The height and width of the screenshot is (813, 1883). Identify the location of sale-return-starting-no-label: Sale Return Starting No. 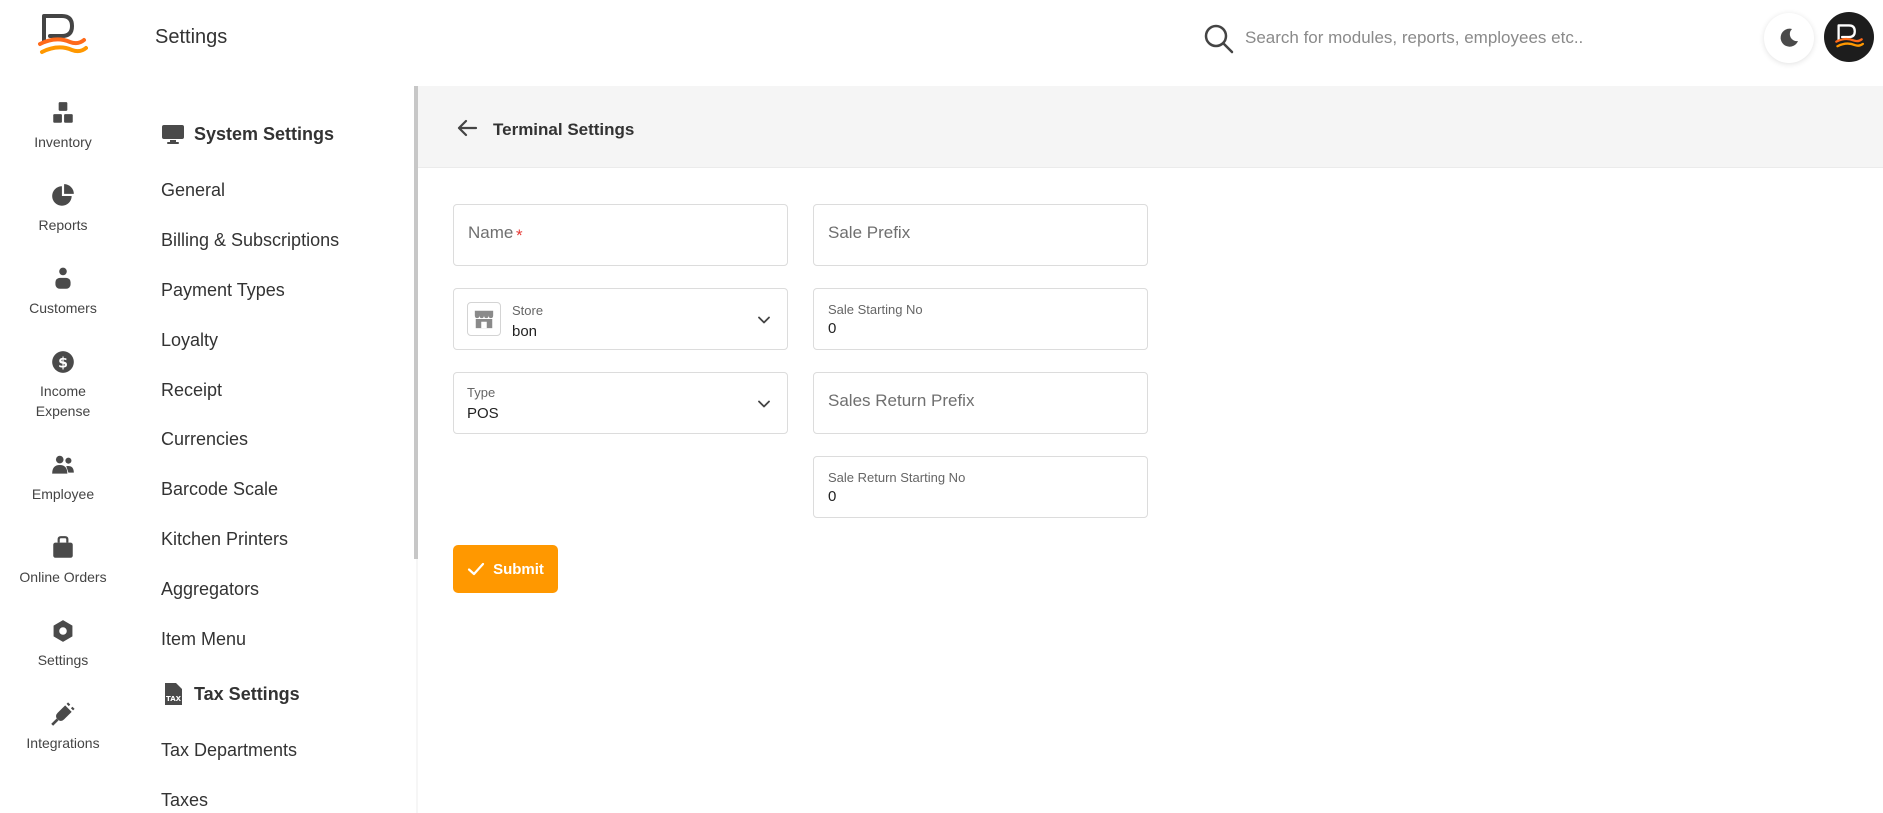
(897, 477).